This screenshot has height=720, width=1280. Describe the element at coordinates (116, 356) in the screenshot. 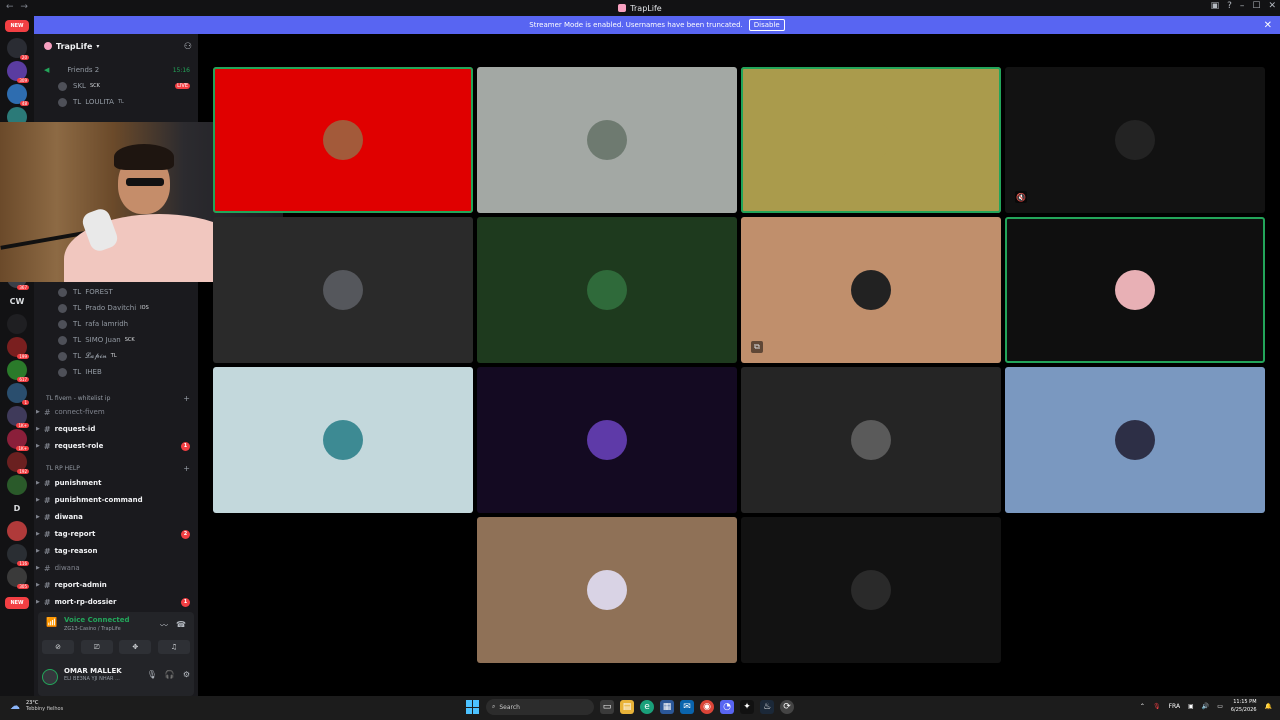

I see `voice-member: TL 𝓛𝓪𝓹𝓲𝓷 TL` at that location.